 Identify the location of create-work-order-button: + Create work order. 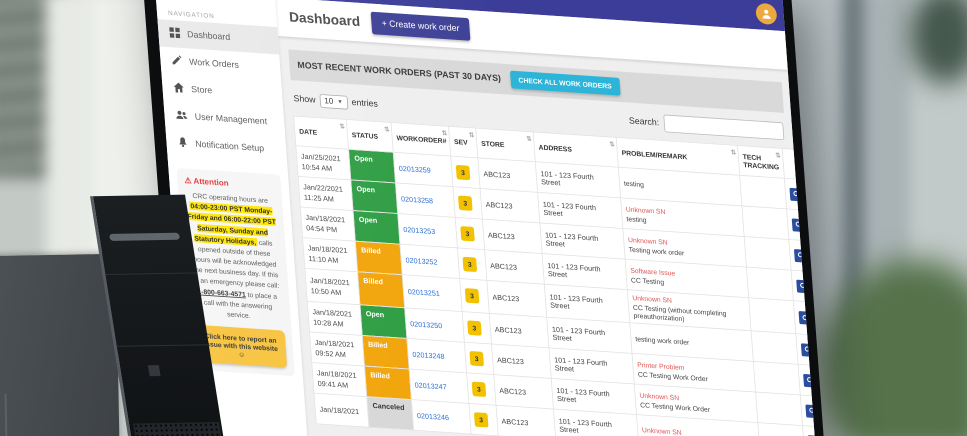
(420, 26).